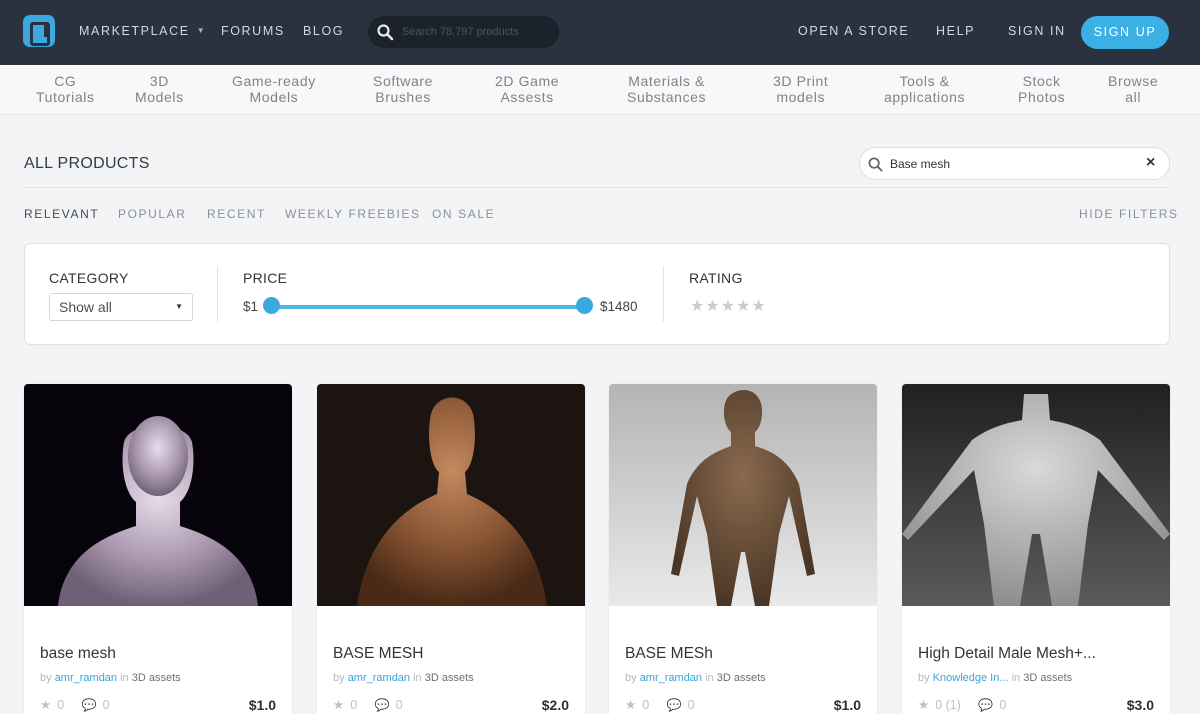 The height and width of the screenshot is (714, 1200). Describe the element at coordinates (584, 305) in the screenshot. I see `price-max-handle` at that location.